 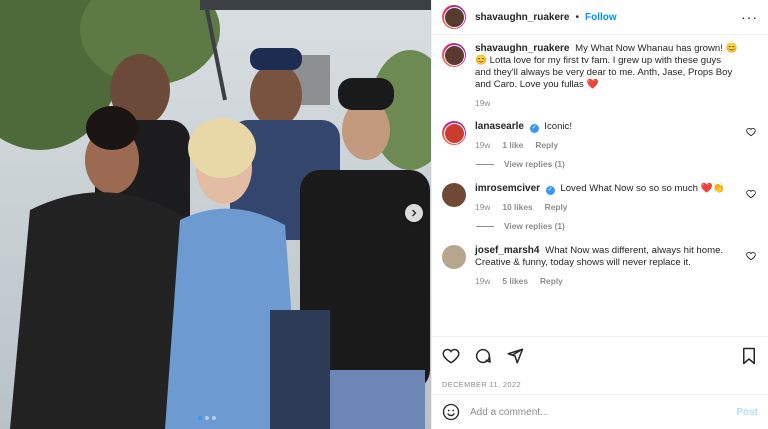 I want to click on bookmark-icon, so click(x=749, y=356).